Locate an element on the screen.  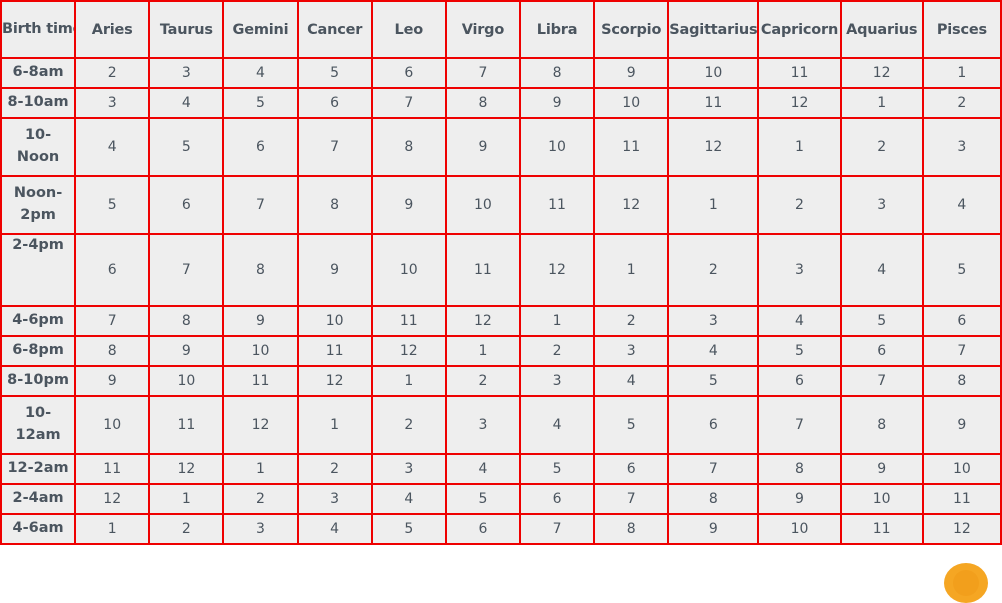
cell-8-10pm-aquarius: 7 is located at coordinates (881, 381).